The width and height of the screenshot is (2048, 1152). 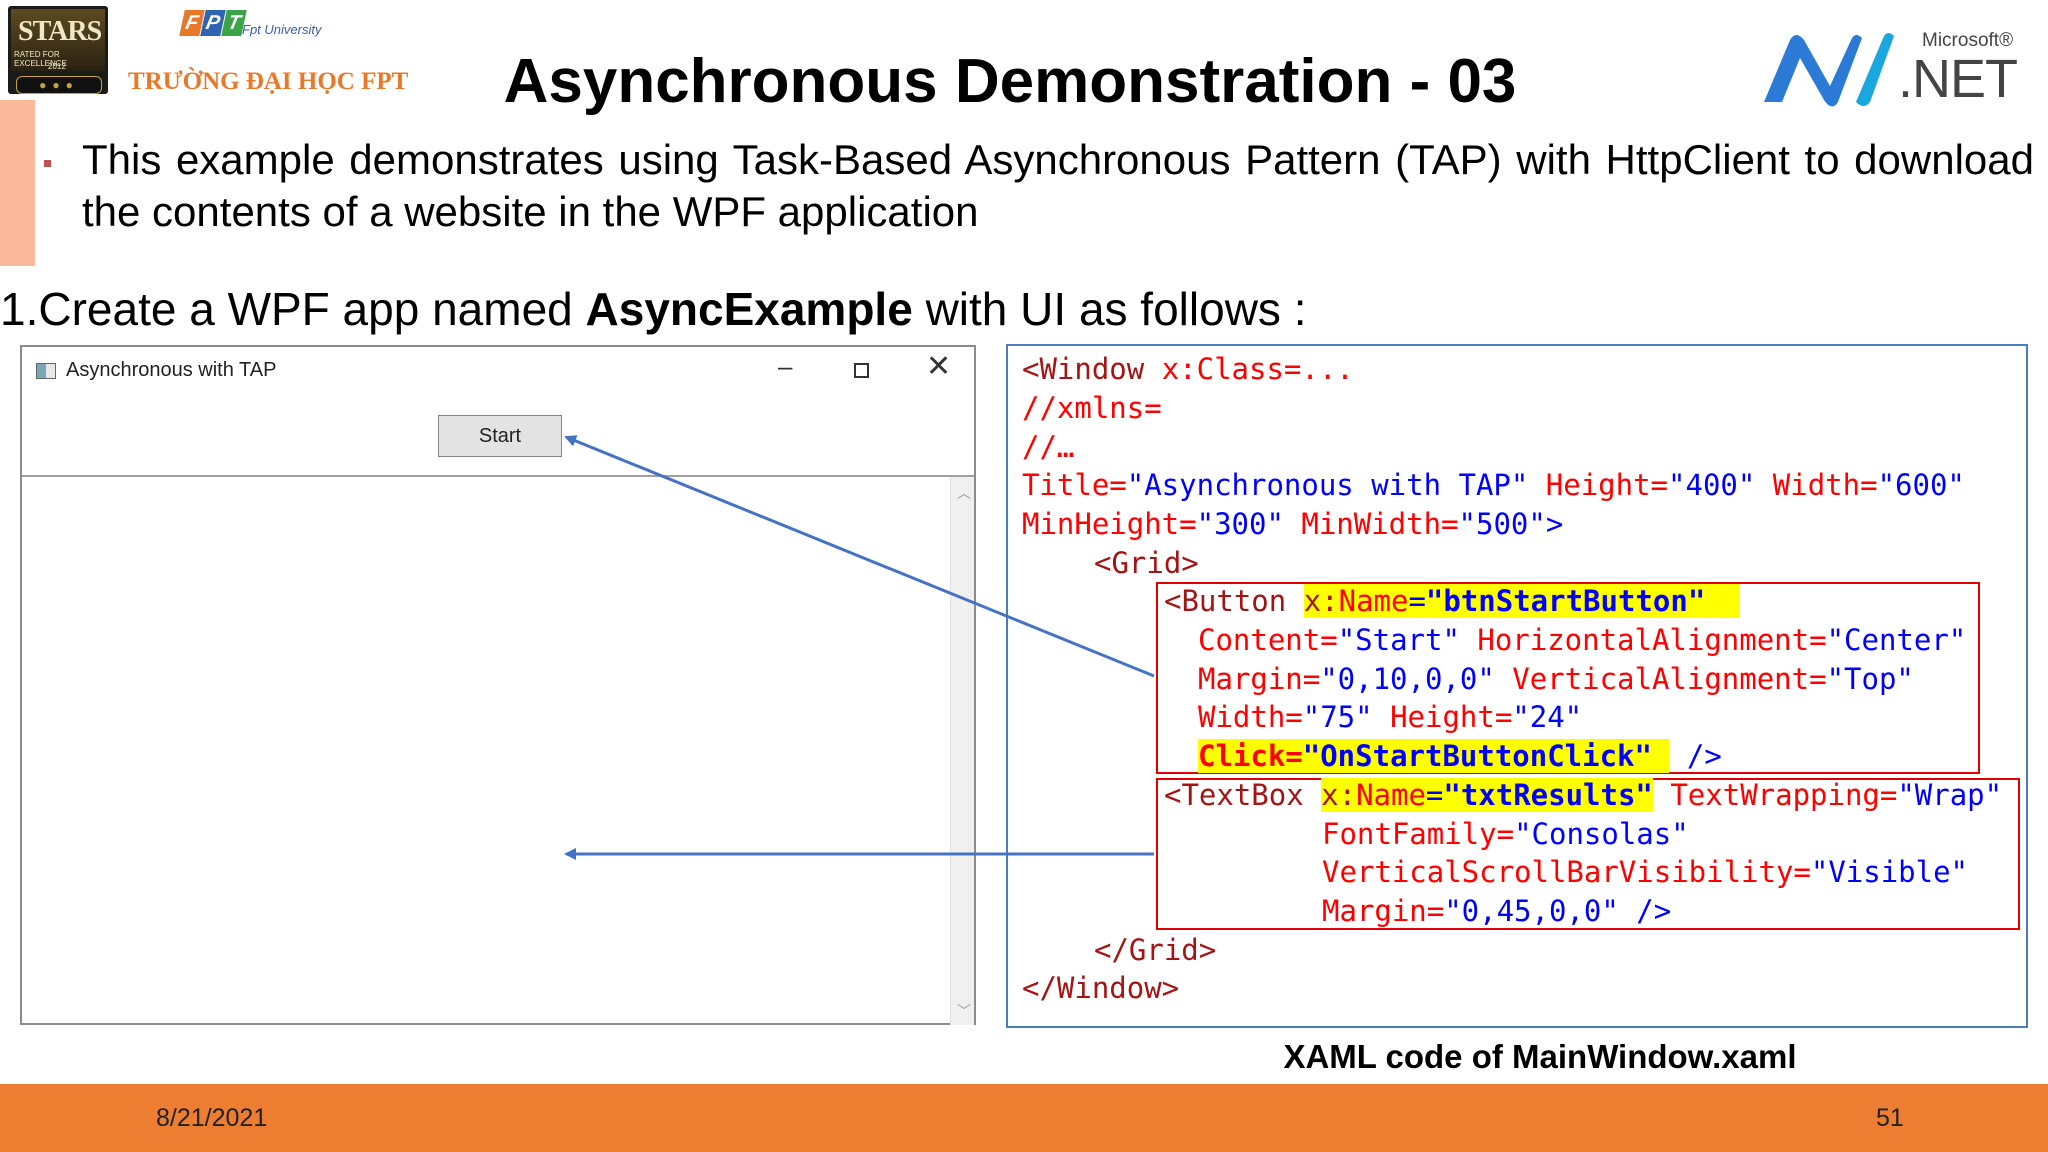 I want to click on code-line-13: FontFamily="Consolas", so click(x=1505, y=834).